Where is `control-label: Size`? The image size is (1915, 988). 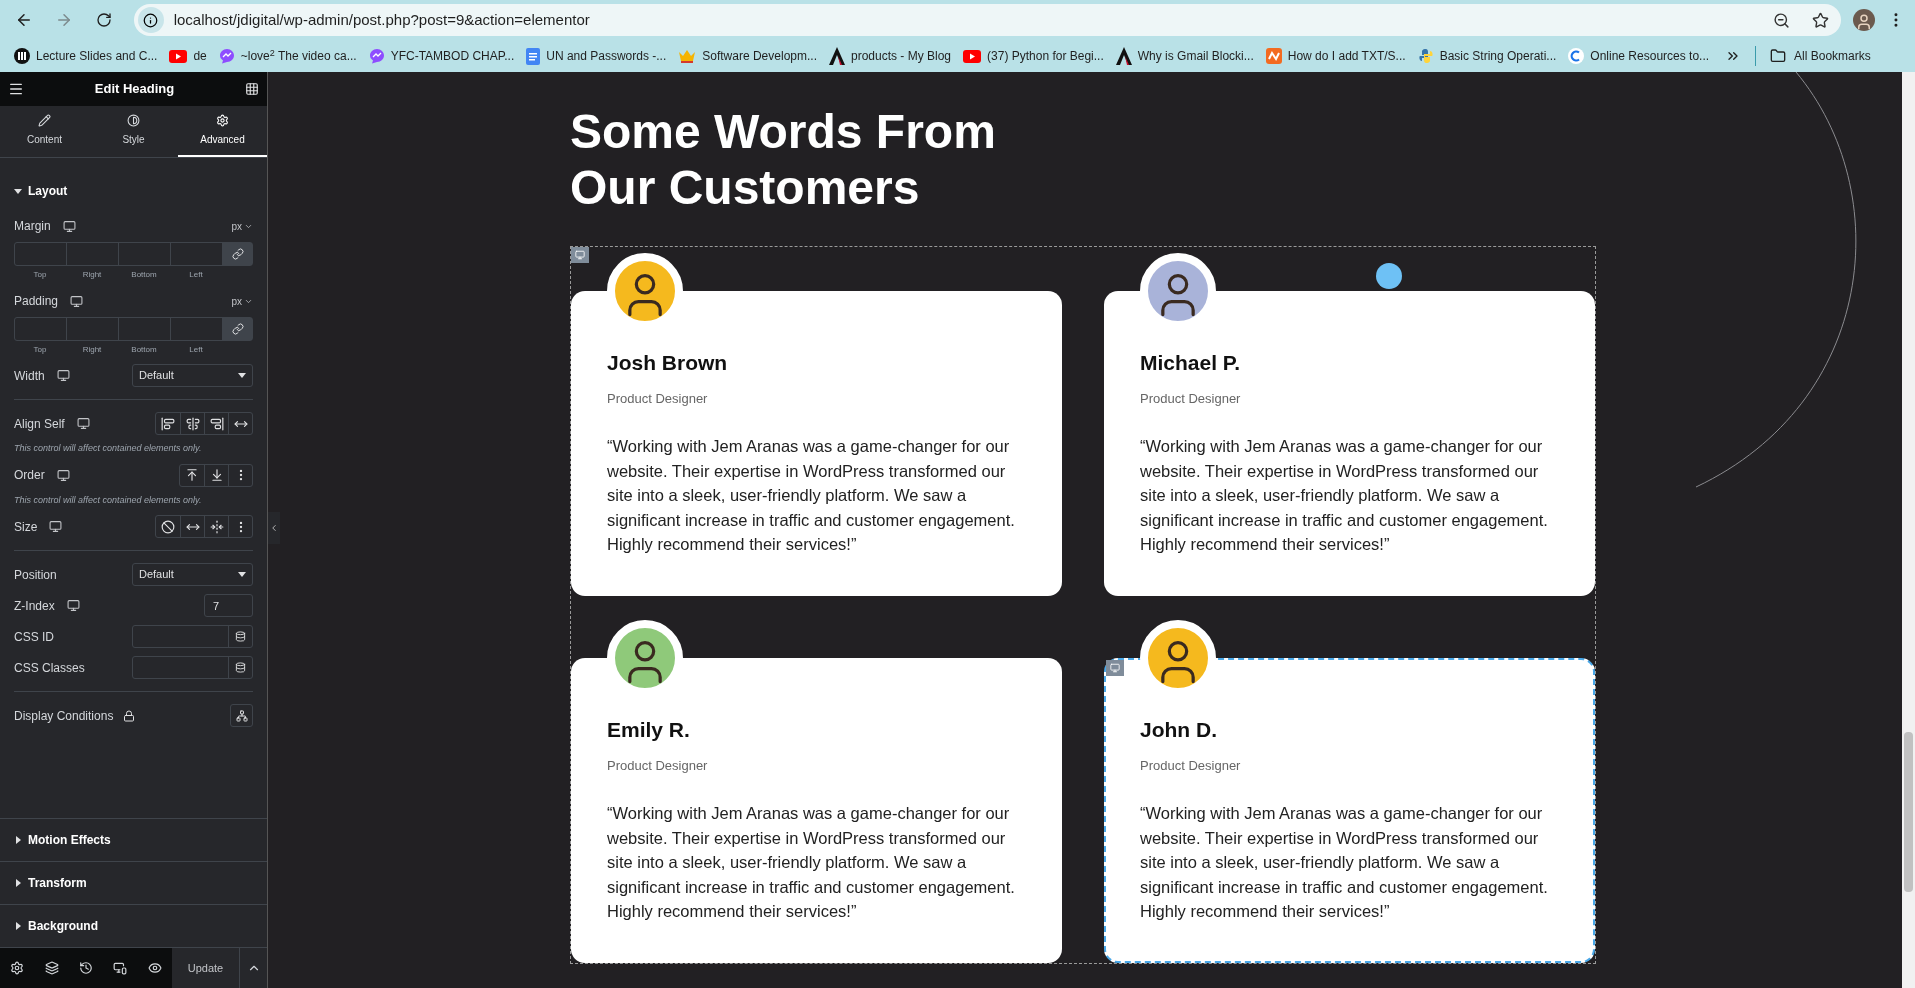
control-label: Size is located at coordinates (26, 527).